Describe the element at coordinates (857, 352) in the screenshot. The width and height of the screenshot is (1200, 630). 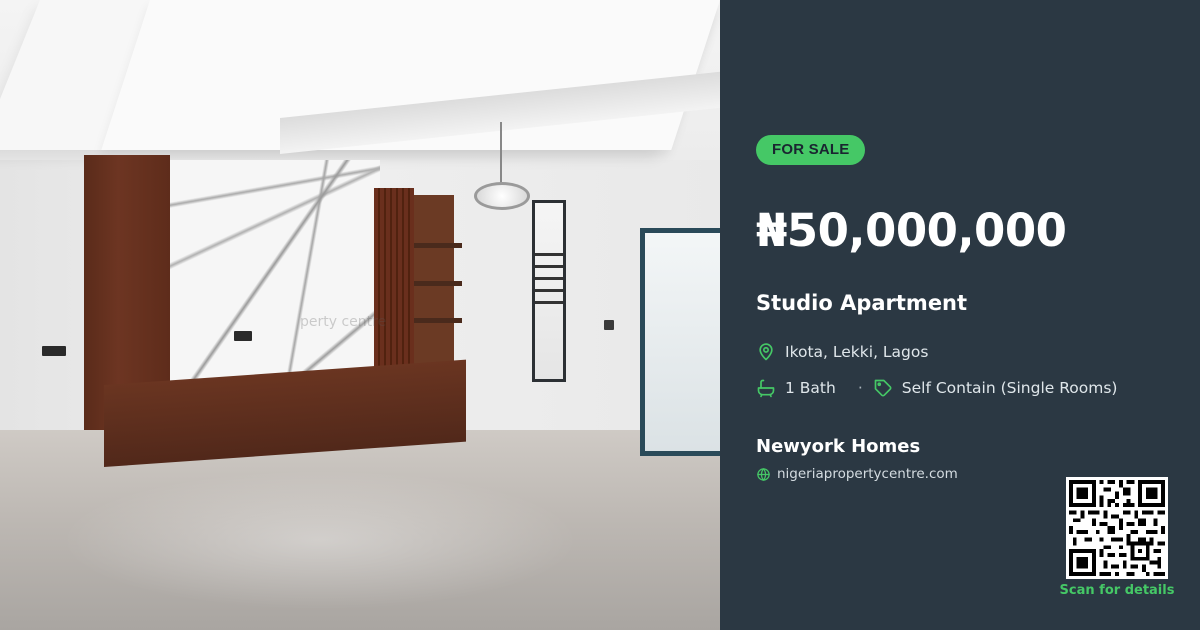
I see `location-text: Ikota, Lekki, Lagos` at that location.